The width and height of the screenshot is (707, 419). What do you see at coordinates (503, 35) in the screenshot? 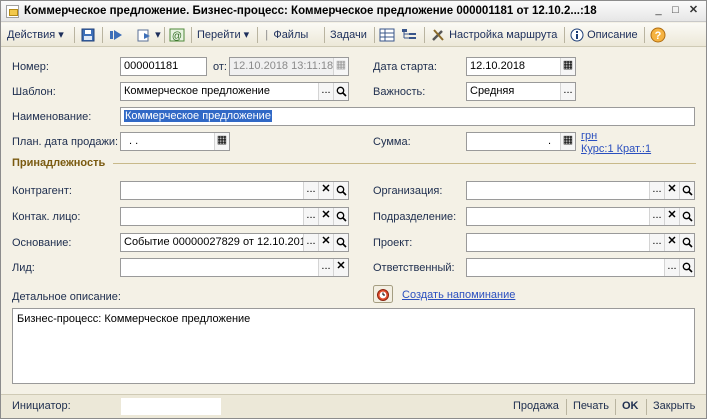
I see `route-settings-label: Настройка маршрута` at bounding box center [503, 35].